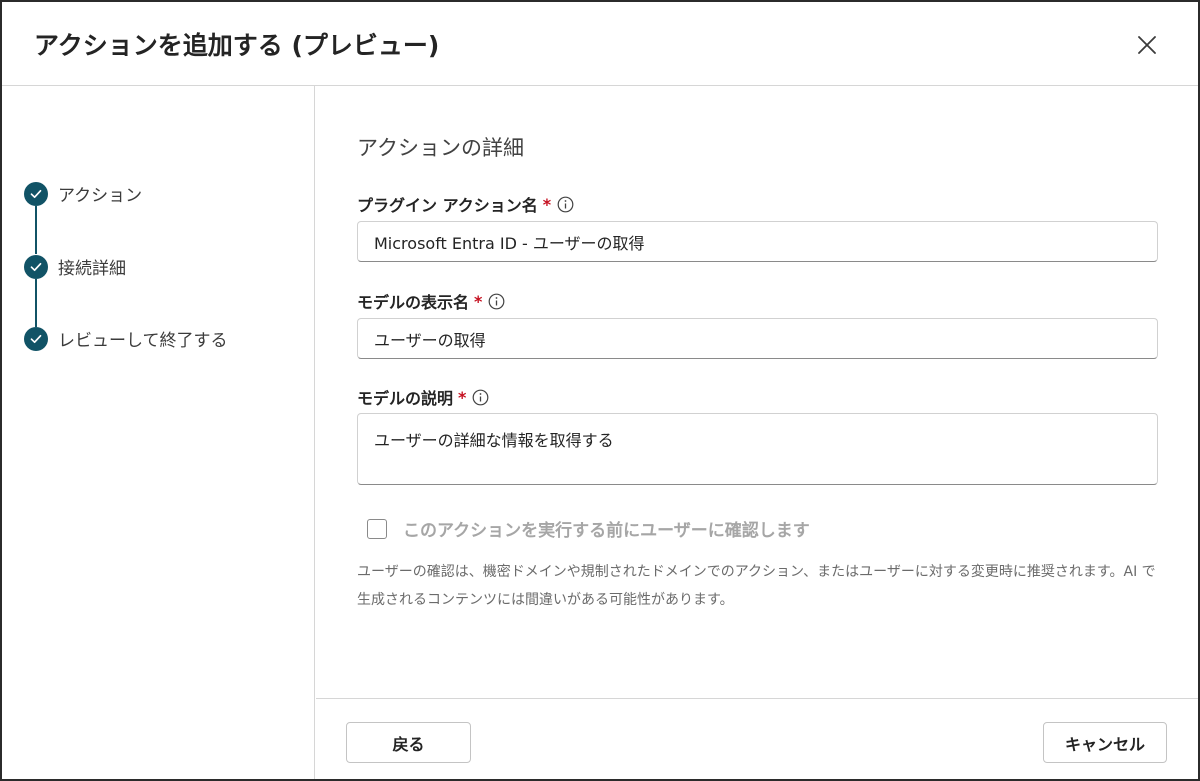 Image resolution: width=1200 pixels, height=781 pixels. Describe the element at coordinates (237, 45) in the screenshot. I see `dialog-title: アクションを追加する (プレビュー)` at that location.